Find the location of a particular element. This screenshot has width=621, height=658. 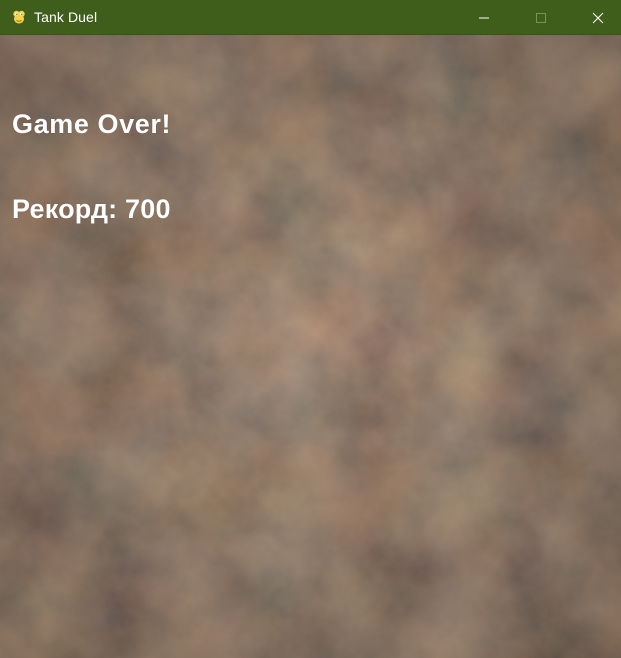

maximize-icon is located at coordinates (541, 17).